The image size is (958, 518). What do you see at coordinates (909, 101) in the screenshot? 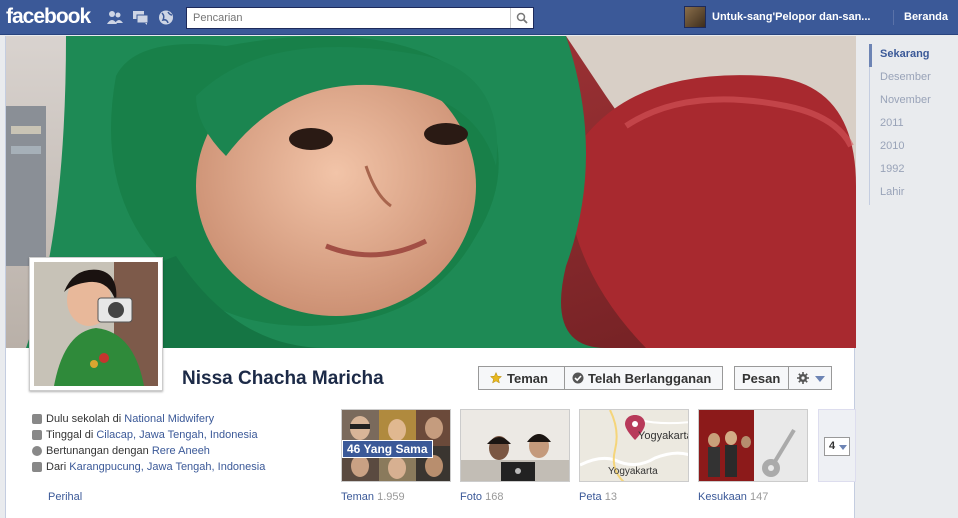
I see `timeline-item-november: November` at bounding box center [909, 101].